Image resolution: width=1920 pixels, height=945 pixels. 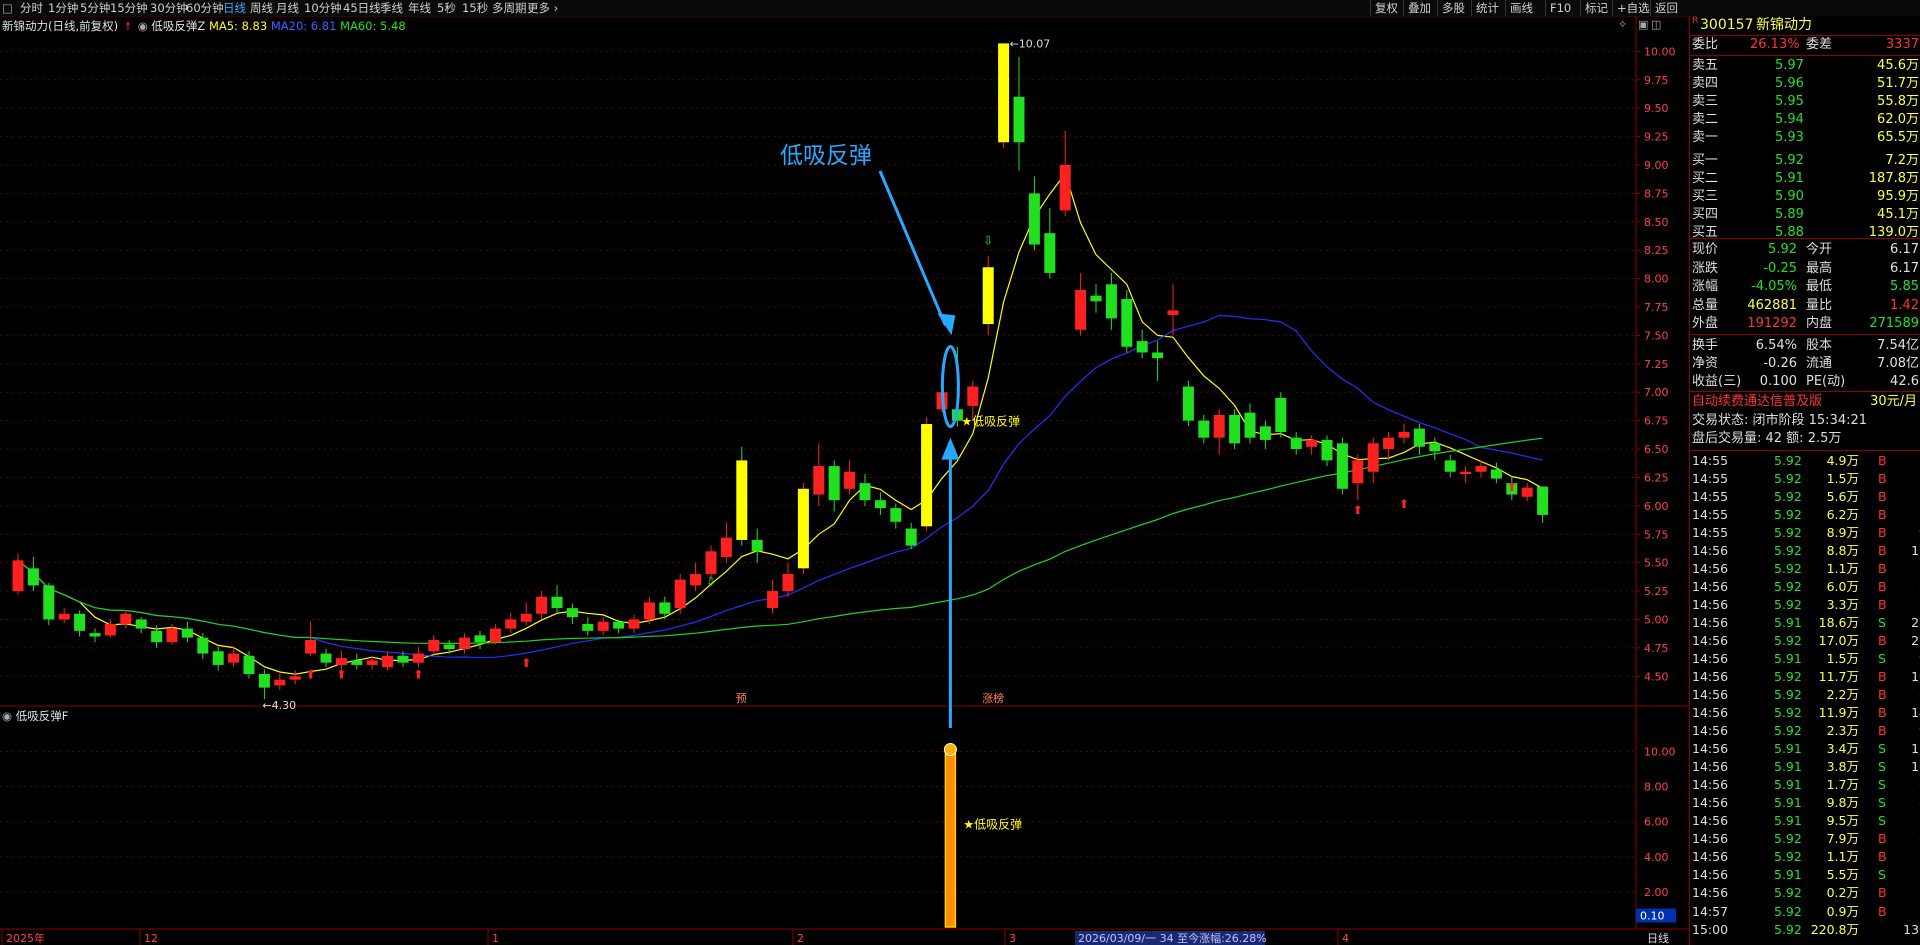 What do you see at coordinates (1622, 24) in the screenshot?
I see `fullscreen-icon: ✧` at bounding box center [1622, 24].